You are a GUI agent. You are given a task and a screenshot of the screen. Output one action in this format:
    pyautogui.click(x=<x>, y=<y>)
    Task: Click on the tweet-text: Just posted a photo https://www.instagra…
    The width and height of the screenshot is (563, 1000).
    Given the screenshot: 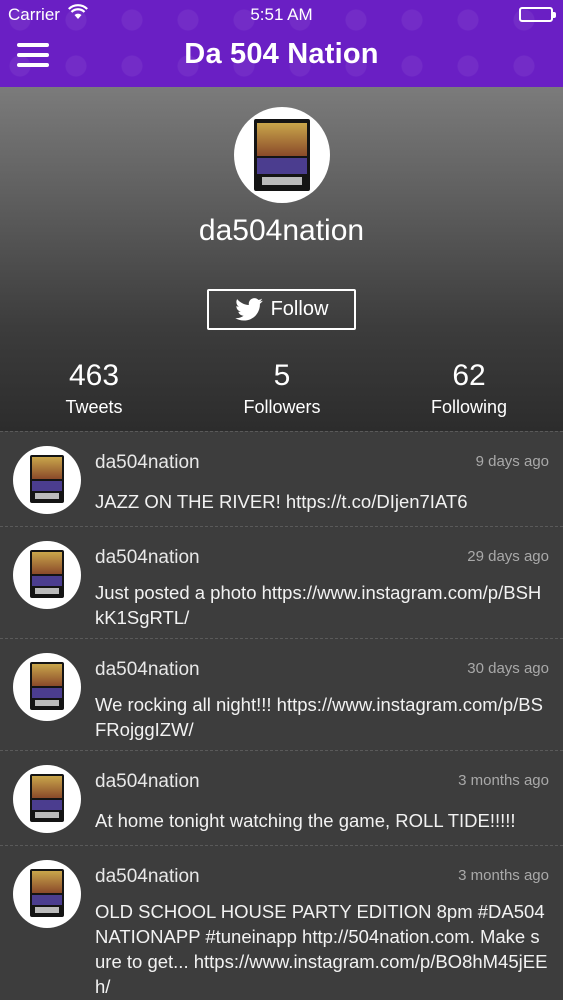 What is the action you would take?
    pyautogui.click(x=318, y=605)
    